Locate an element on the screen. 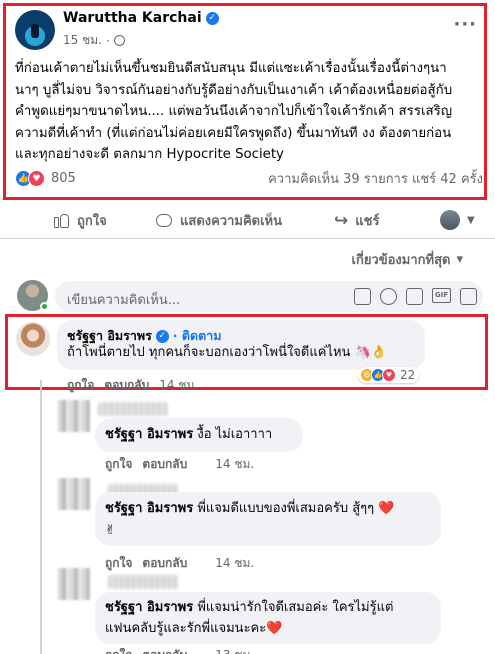  reply-bubble: ชรัฐฐา อิมราพร งื้อ ไม่เอาาาา is located at coordinates (199, 435).